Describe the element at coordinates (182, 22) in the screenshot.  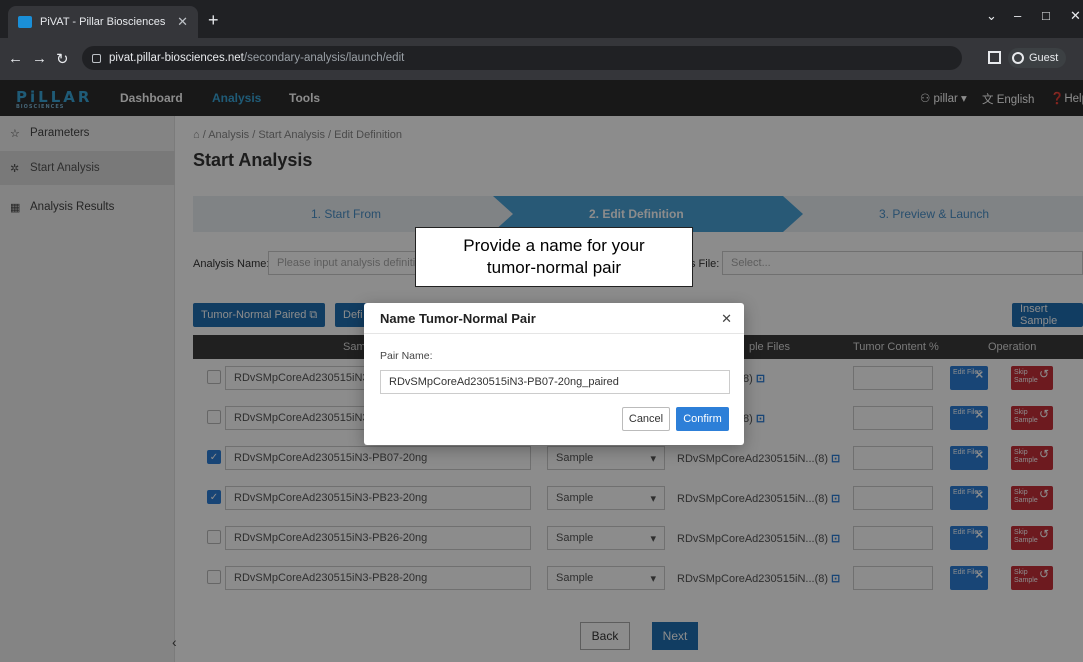
I see `close-tab-icon: ✕` at that location.